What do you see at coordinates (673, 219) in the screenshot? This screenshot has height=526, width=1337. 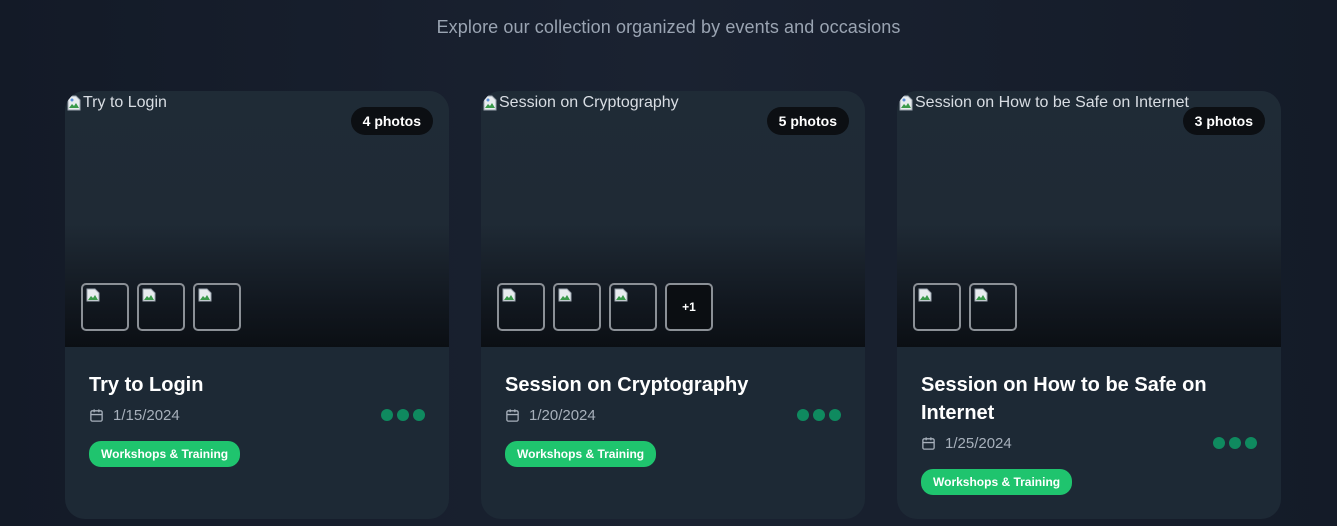 I see `album-cover: Session on Cryptography 5 photos +1` at bounding box center [673, 219].